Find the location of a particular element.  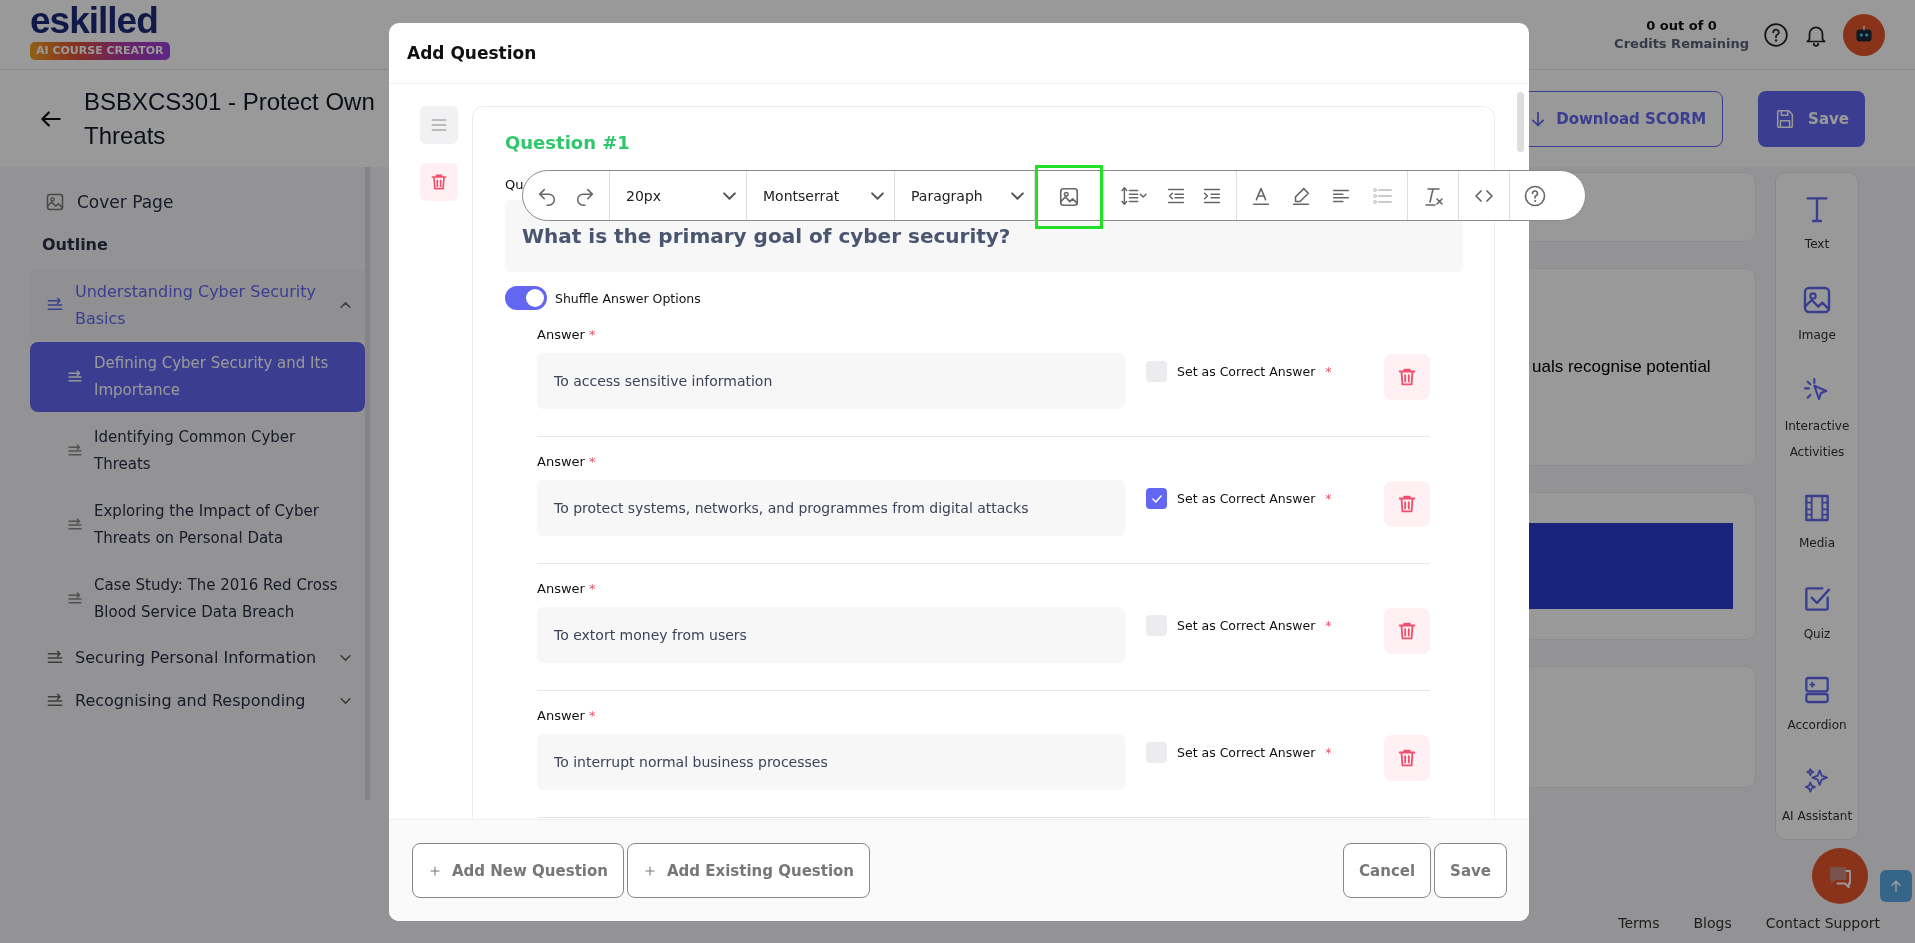

add-question-button: Add Existing Question is located at coordinates (748, 870).